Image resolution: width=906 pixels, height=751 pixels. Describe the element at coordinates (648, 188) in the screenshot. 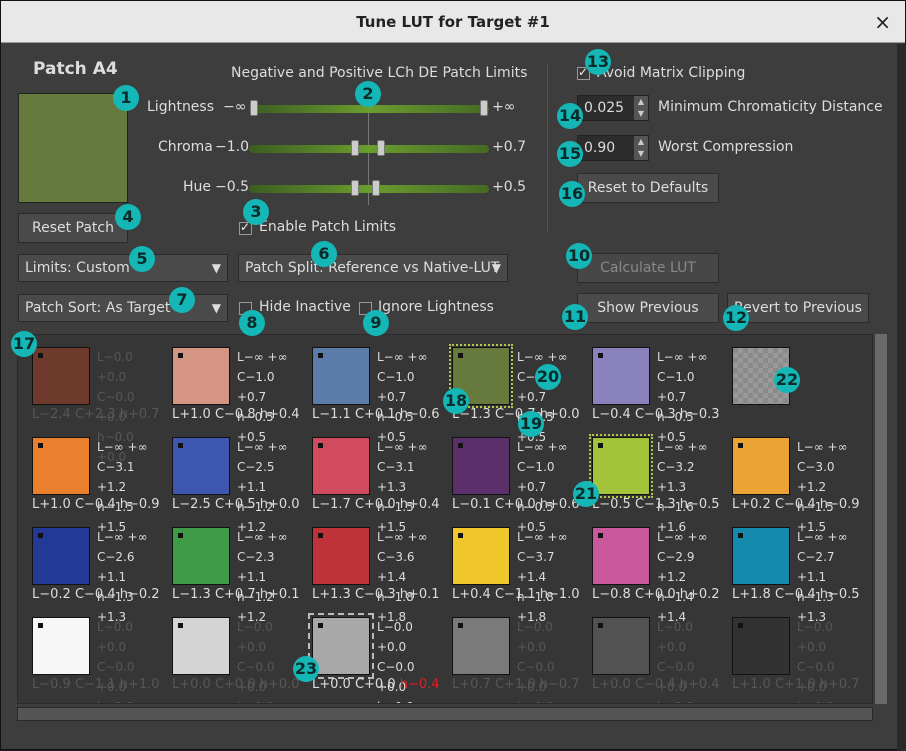

I see `reset-defaults-button: Reset to Defaults` at that location.